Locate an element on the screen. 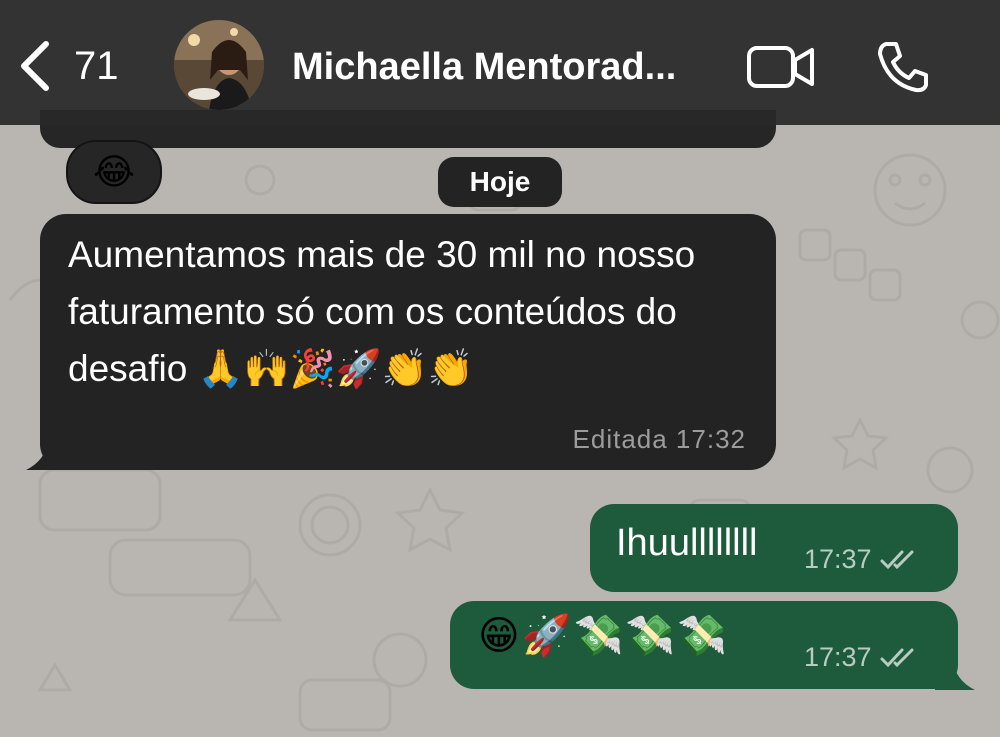 This screenshot has width=1000, height=737. phone-icon is located at coordinates (903, 67).